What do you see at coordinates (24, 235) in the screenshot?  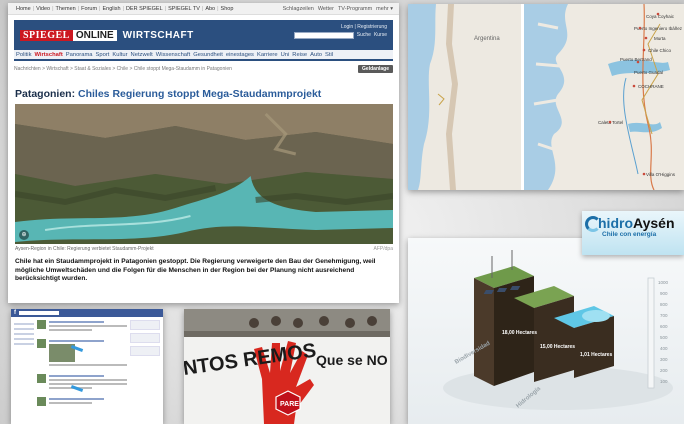 I see `zoom-icon: ⊕` at bounding box center [24, 235].